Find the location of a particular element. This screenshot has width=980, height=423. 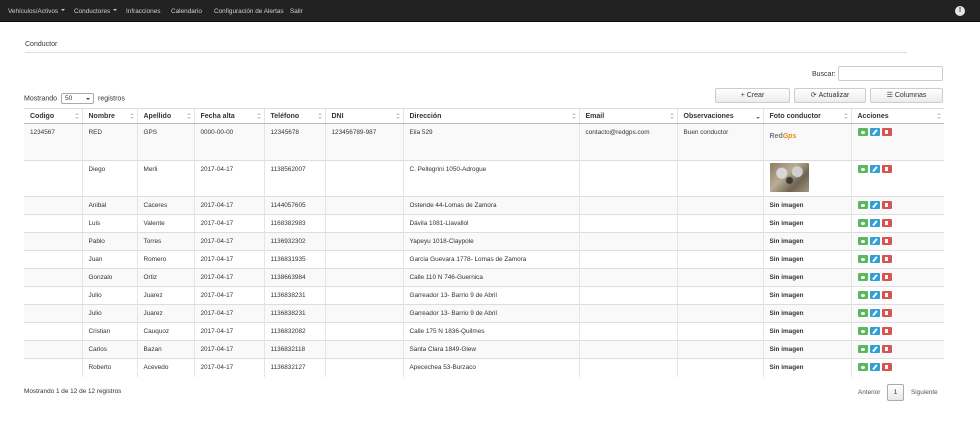

col-apellido: Apellido is located at coordinates (165, 116).